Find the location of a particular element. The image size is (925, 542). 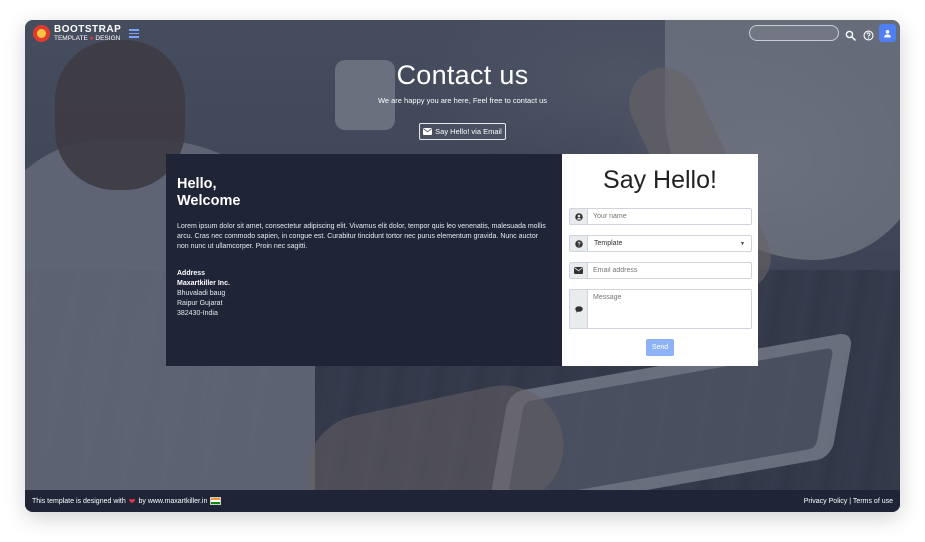

question-circle-icon is located at coordinates (578, 243).